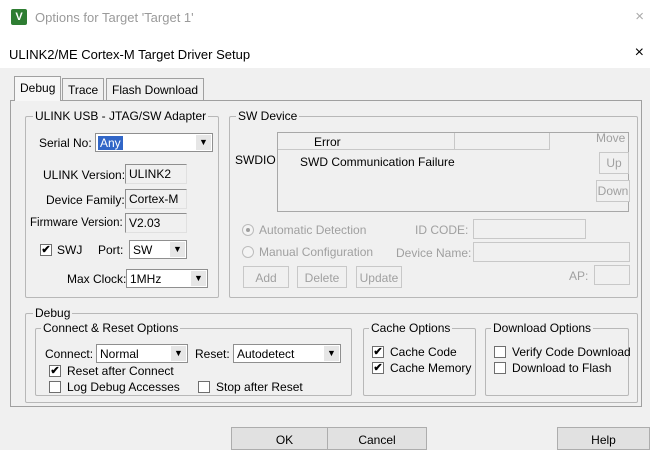 The width and height of the screenshot is (650, 450). Describe the element at coordinates (316, 252) in the screenshot. I see `manual-configuration-label: Manual Configuration` at that location.